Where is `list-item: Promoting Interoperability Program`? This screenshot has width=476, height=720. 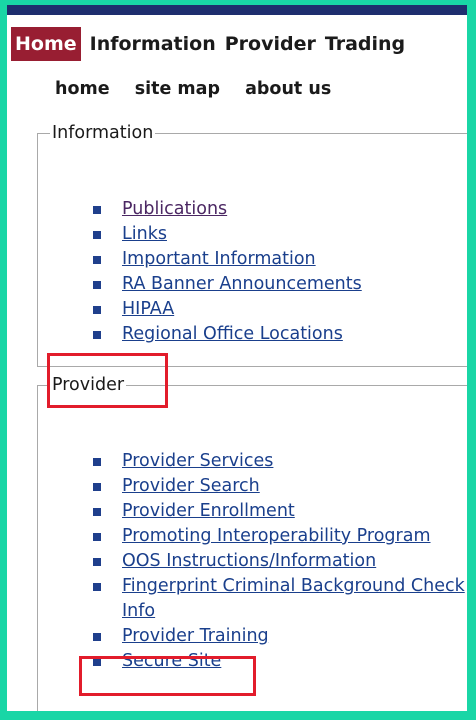 list-item: Promoting Interoperability Program is located at coordinates (280, 536).